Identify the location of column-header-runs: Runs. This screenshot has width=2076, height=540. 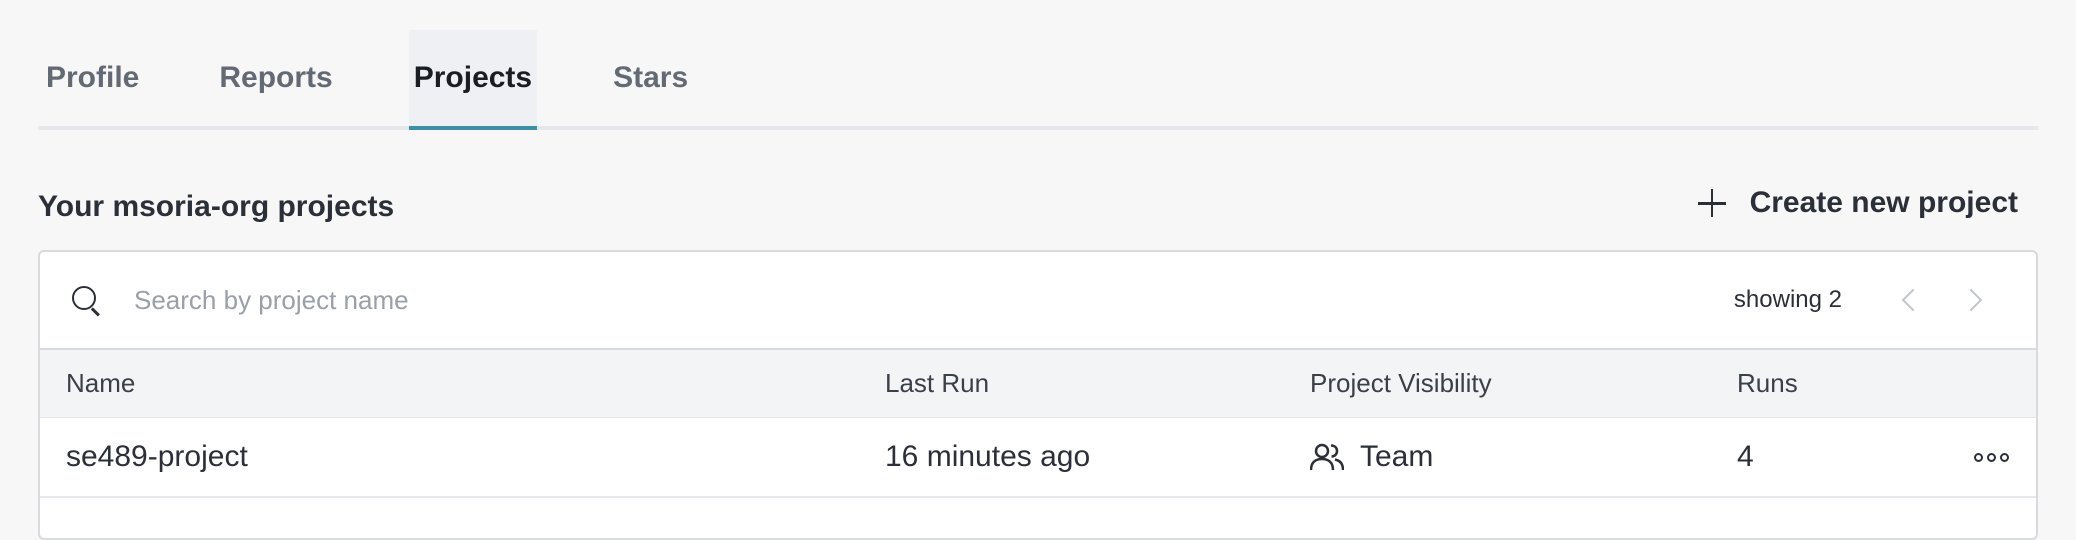
(1767, 383).